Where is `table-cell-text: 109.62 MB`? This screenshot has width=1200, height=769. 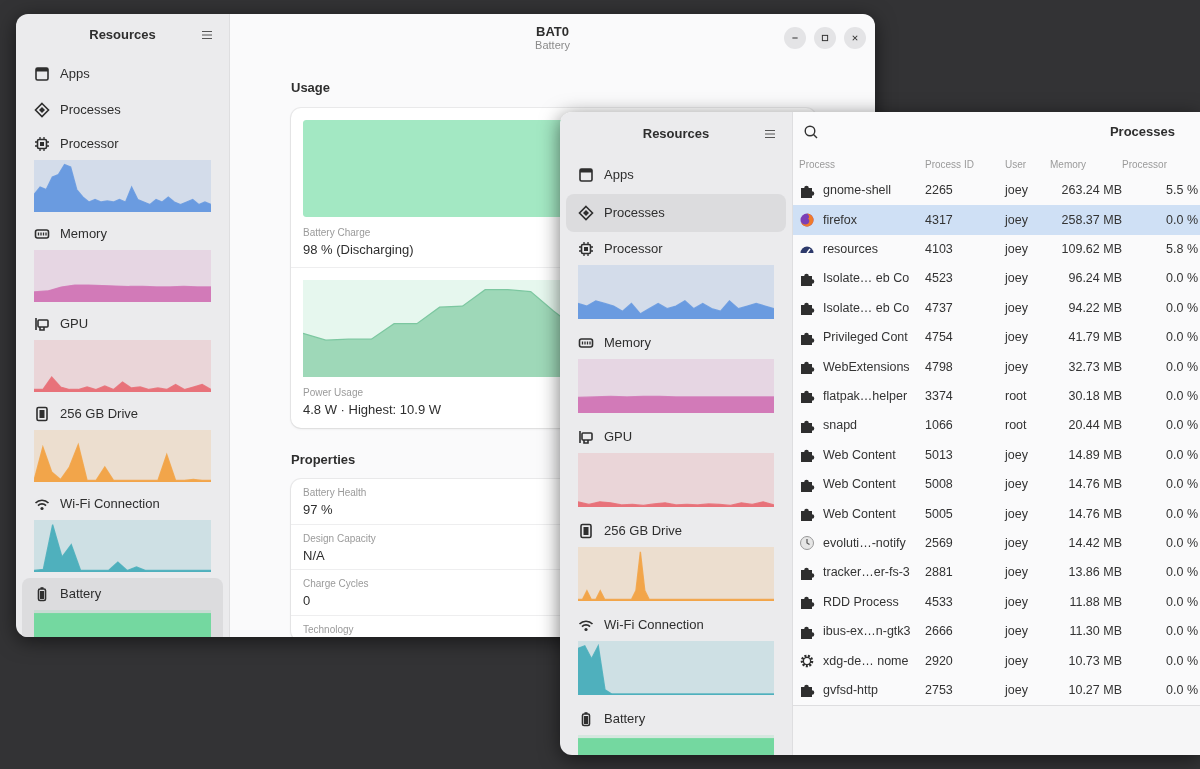 table-cell-text: 109.62 MB is located at coordinates (1091, 250).